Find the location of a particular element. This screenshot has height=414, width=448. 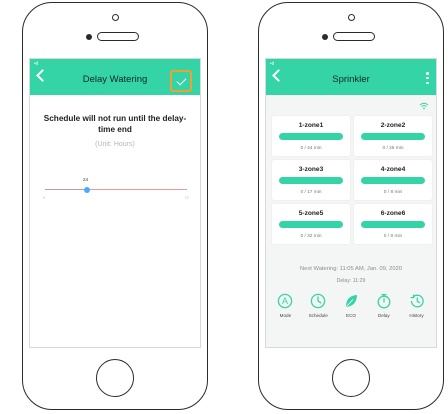

app-bar: •ıl Delay Watering is located at coordinates (115, 77).